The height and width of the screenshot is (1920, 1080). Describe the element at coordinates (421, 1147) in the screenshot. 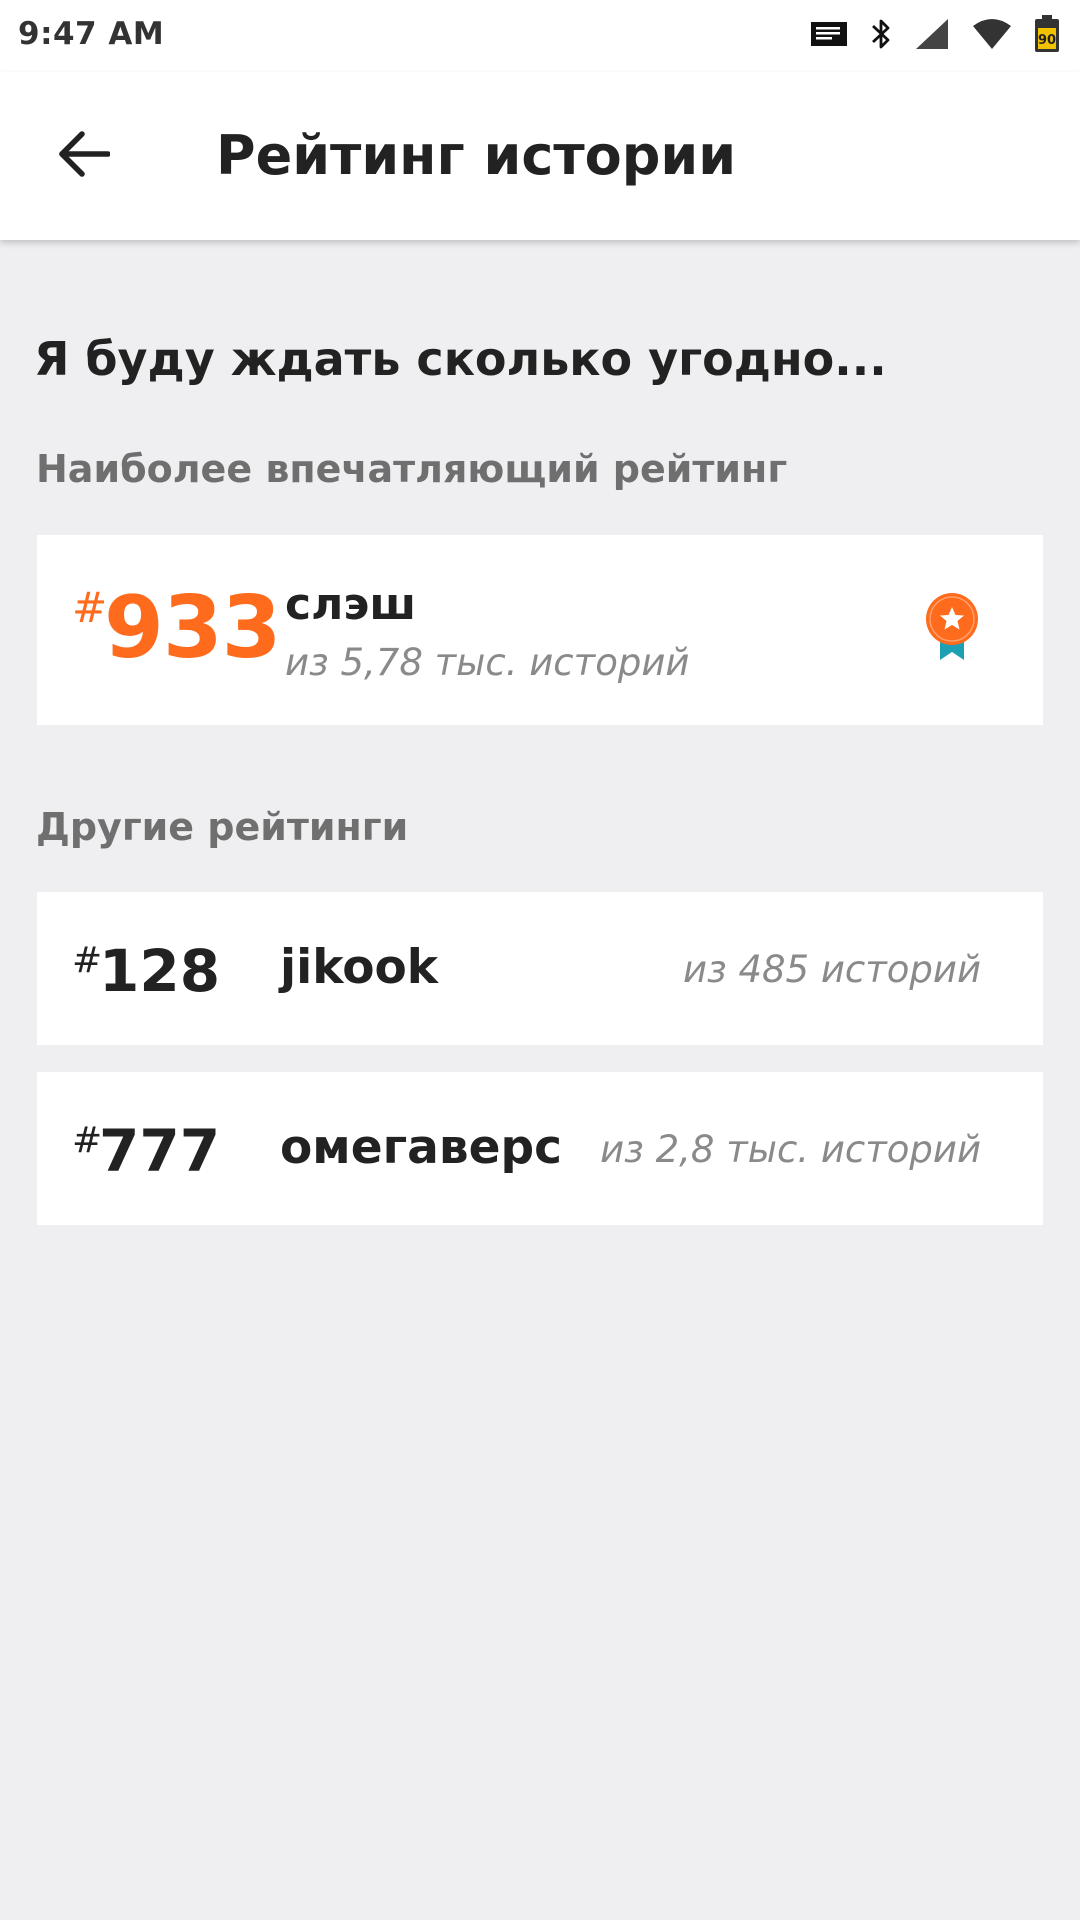

I see `tag-name: омегаверс` at that location.